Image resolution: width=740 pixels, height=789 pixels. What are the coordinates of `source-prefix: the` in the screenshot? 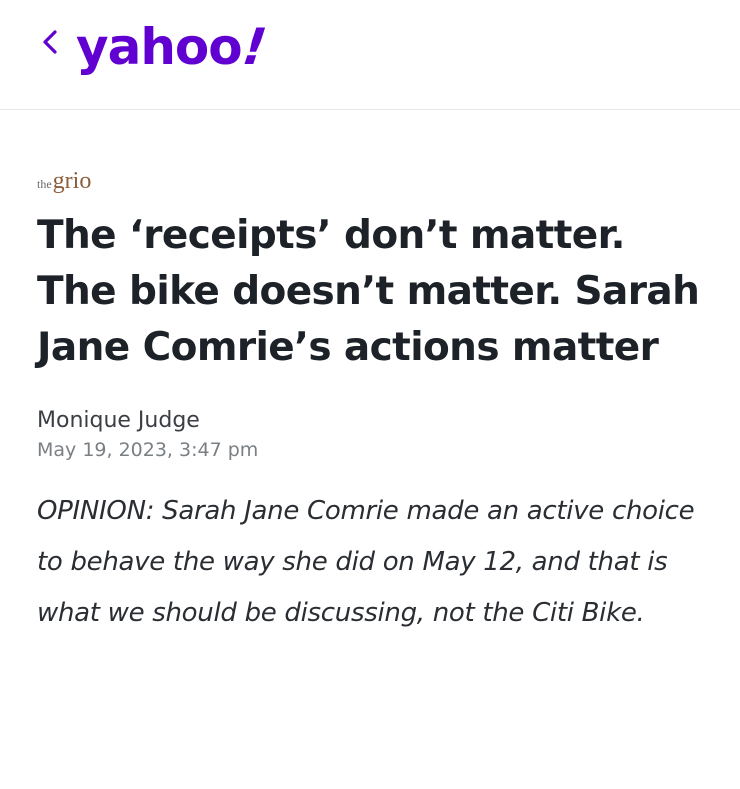 It's located at (44, 184).